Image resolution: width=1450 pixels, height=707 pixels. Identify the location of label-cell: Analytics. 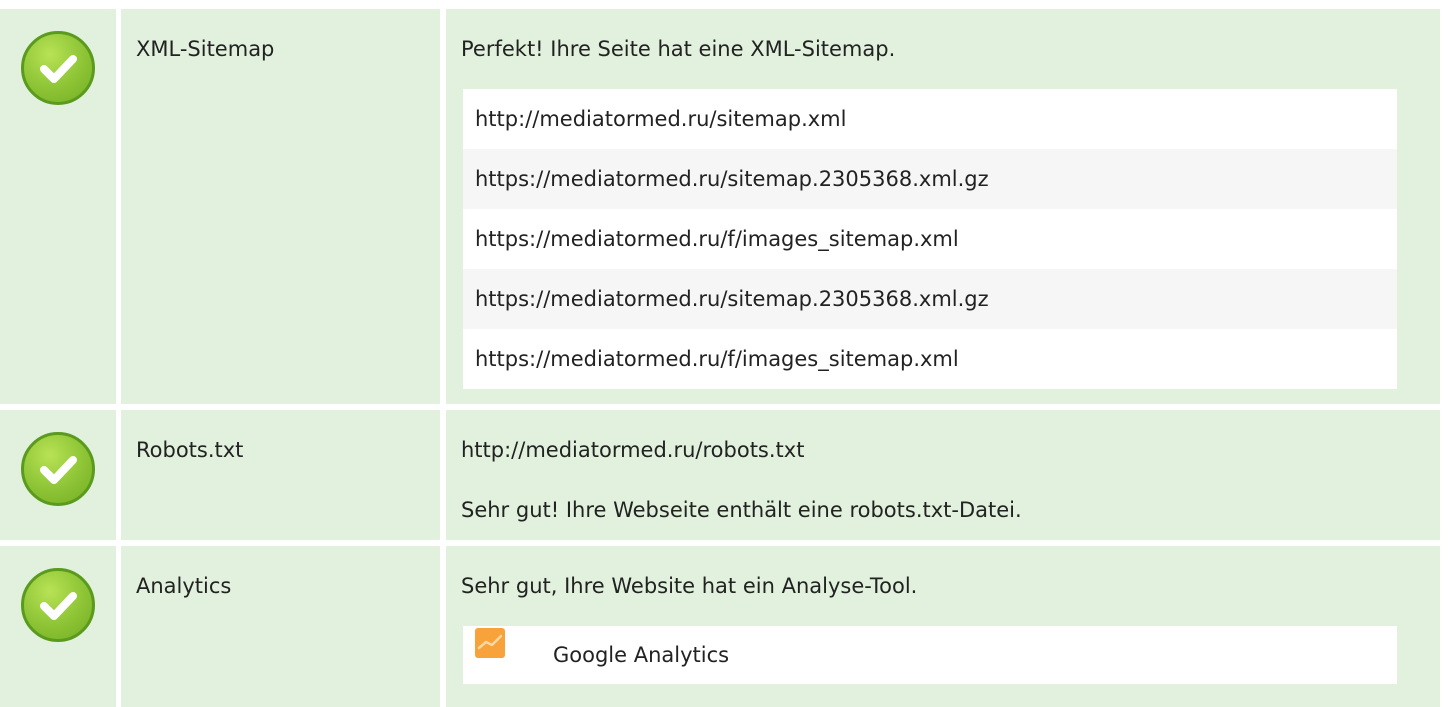
(280, 626).